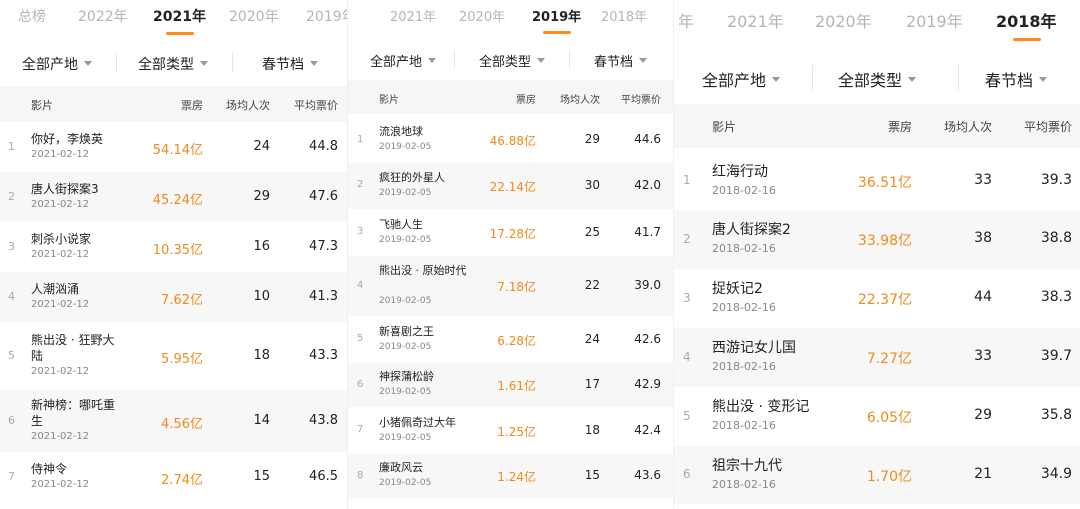 This screenshot has height=509, width=1080. Describe the element at coordinates (173, 197) in the screenshot. I see `movie-row: 2 唐人街探案3 2021-02-12 45.24亿 29 47.6` at that location.